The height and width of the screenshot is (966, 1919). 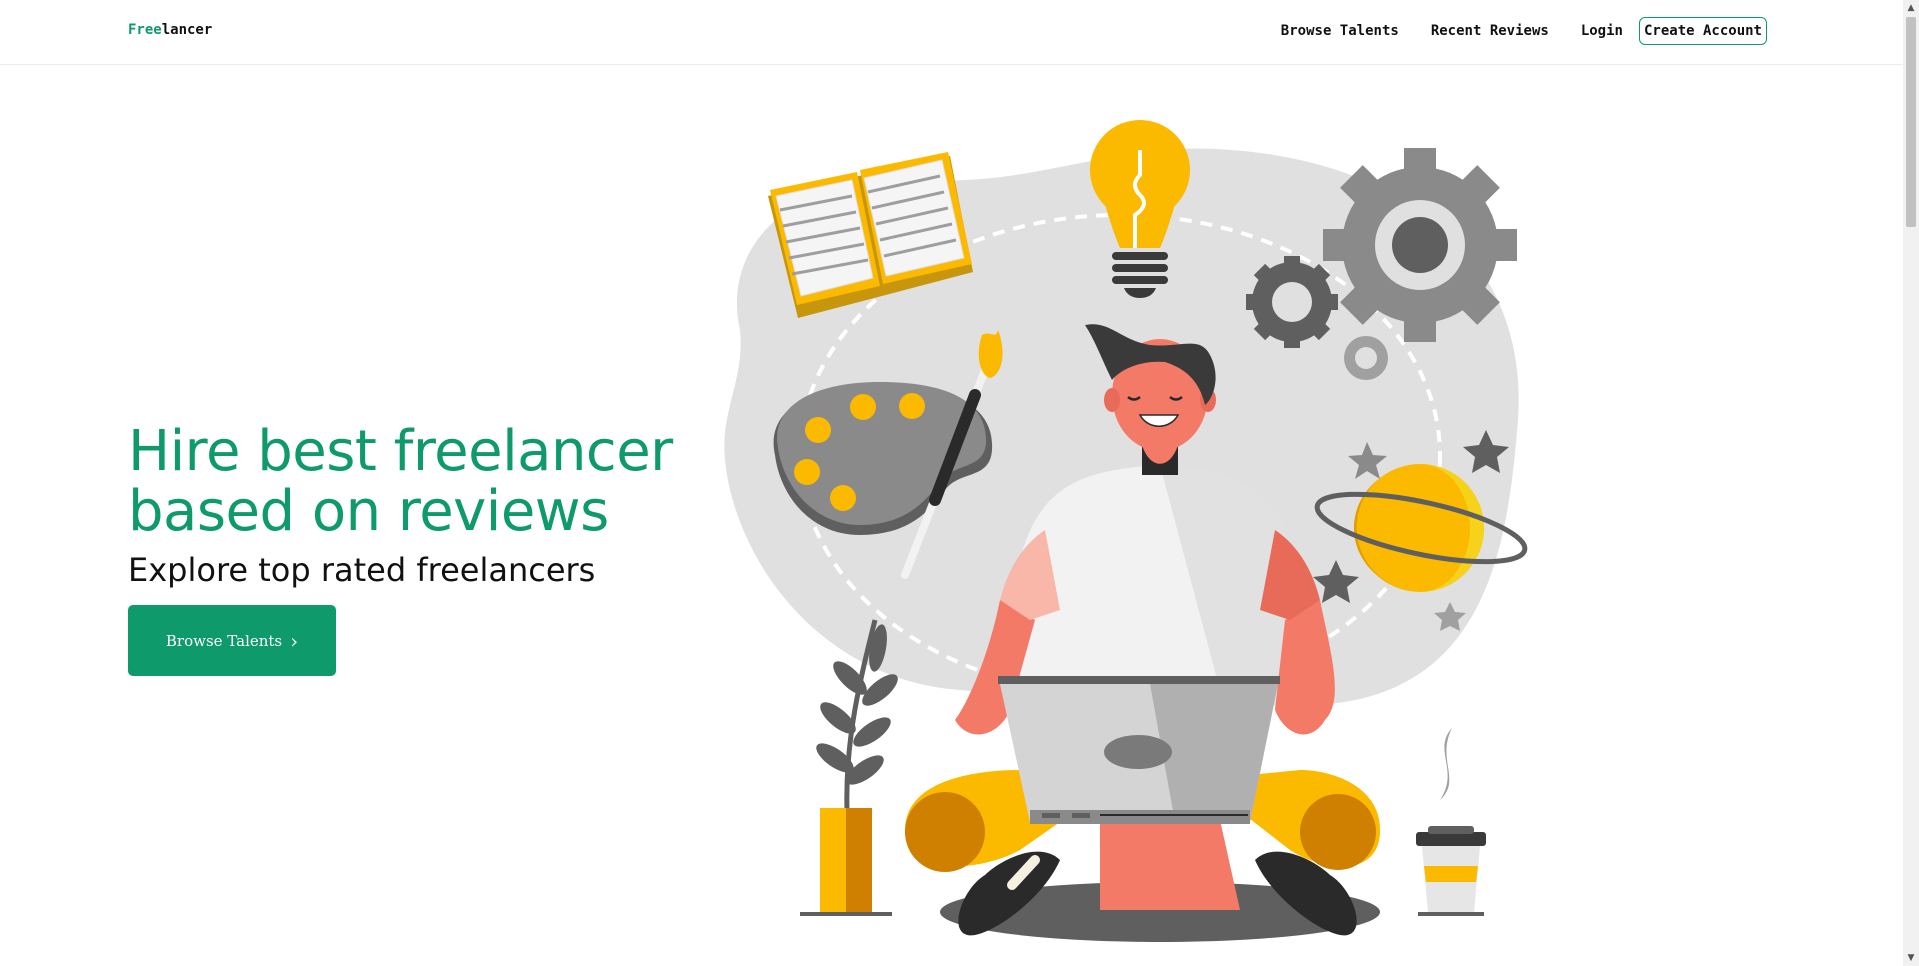 What do you see at coordinates (1451, 822) in the screenshot?
I see `coffee-cup-icon` at bounding box center [1451, 822].